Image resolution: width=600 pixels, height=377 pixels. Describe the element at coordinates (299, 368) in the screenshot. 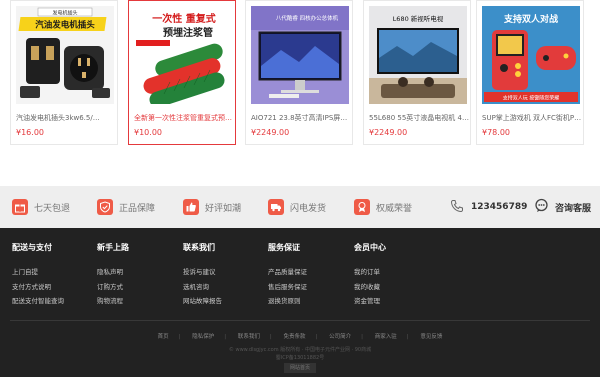

I see `site-home-button: 网站首页` at that location.